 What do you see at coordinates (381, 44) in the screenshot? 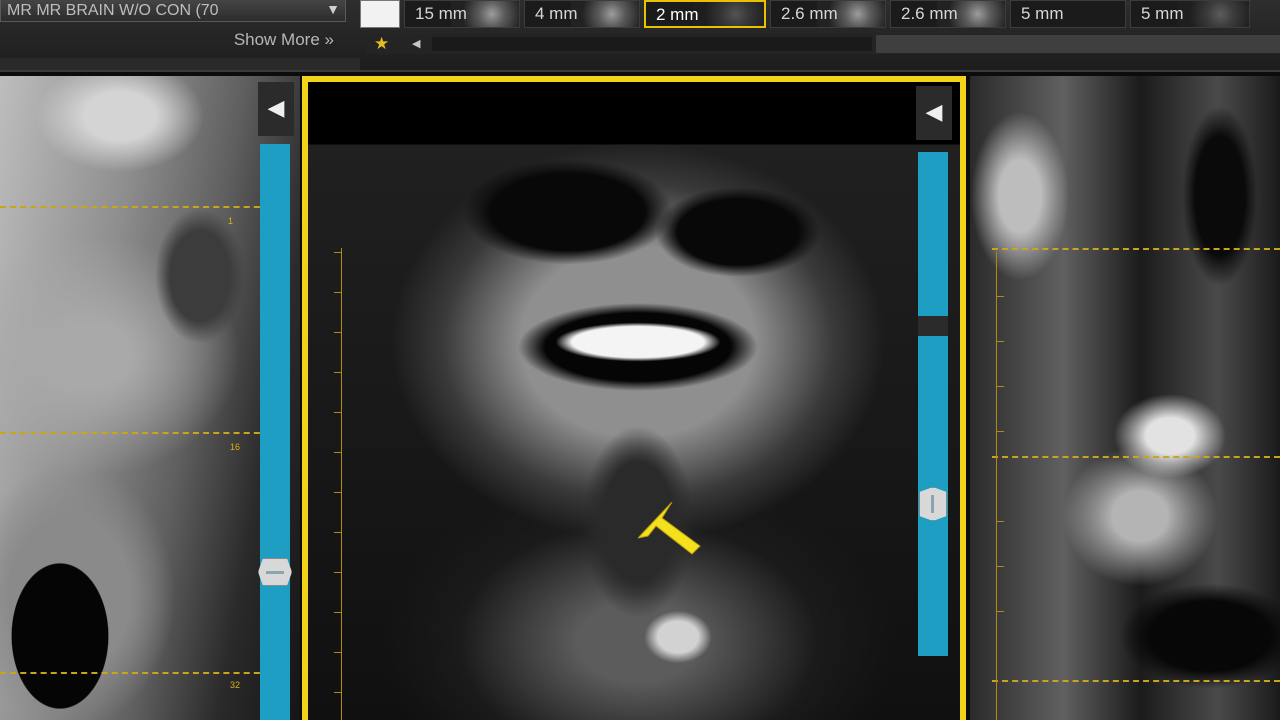
I see `star-icon: ★` at bounding box center [381, 44].